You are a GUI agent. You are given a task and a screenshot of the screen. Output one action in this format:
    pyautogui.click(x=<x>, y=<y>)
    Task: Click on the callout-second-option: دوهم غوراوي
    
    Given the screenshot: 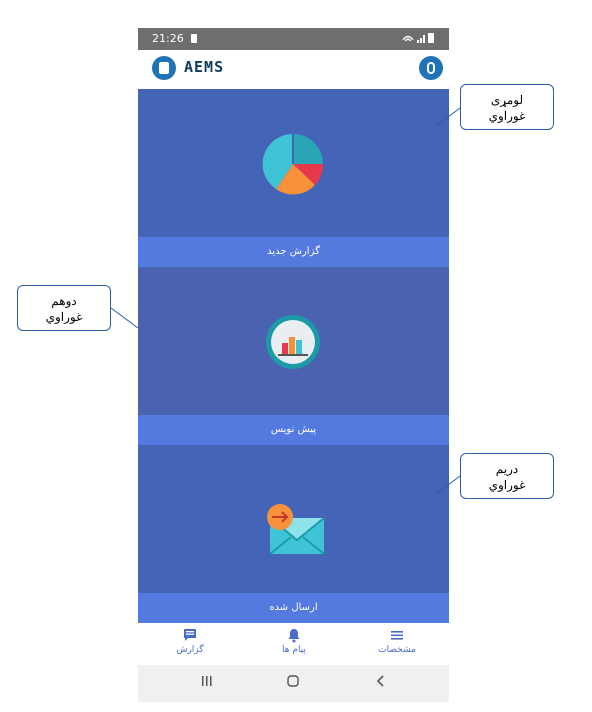 What is the action you would take?
    pyautogui.click(x=64, y=308)
    